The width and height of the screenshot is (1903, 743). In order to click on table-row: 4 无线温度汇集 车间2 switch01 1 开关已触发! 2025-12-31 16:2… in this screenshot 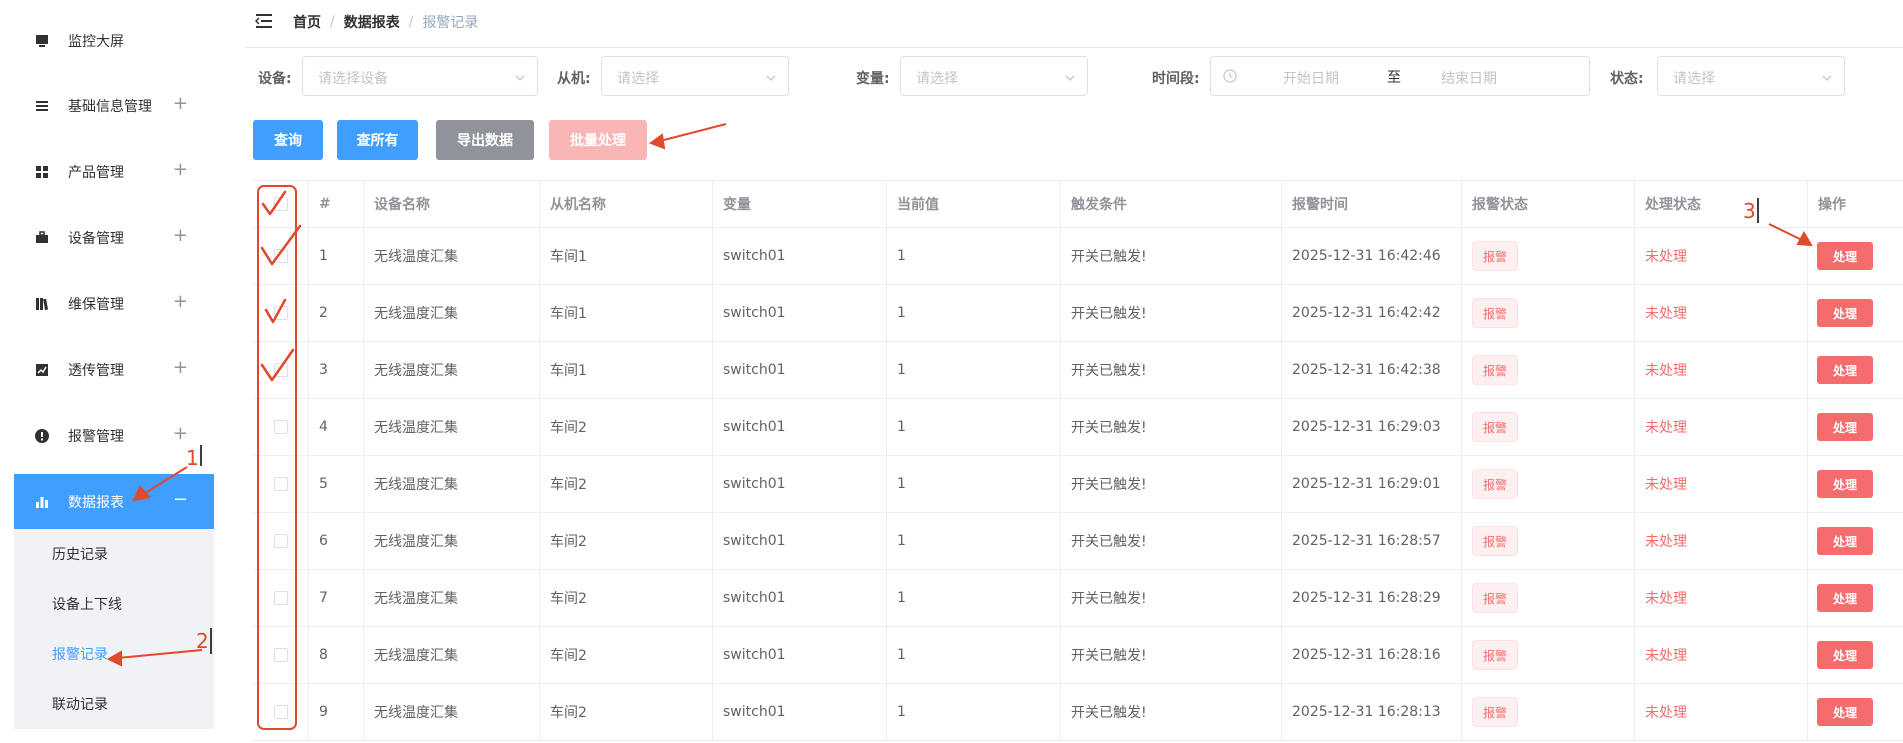, I will do `click(1078, 427)`.